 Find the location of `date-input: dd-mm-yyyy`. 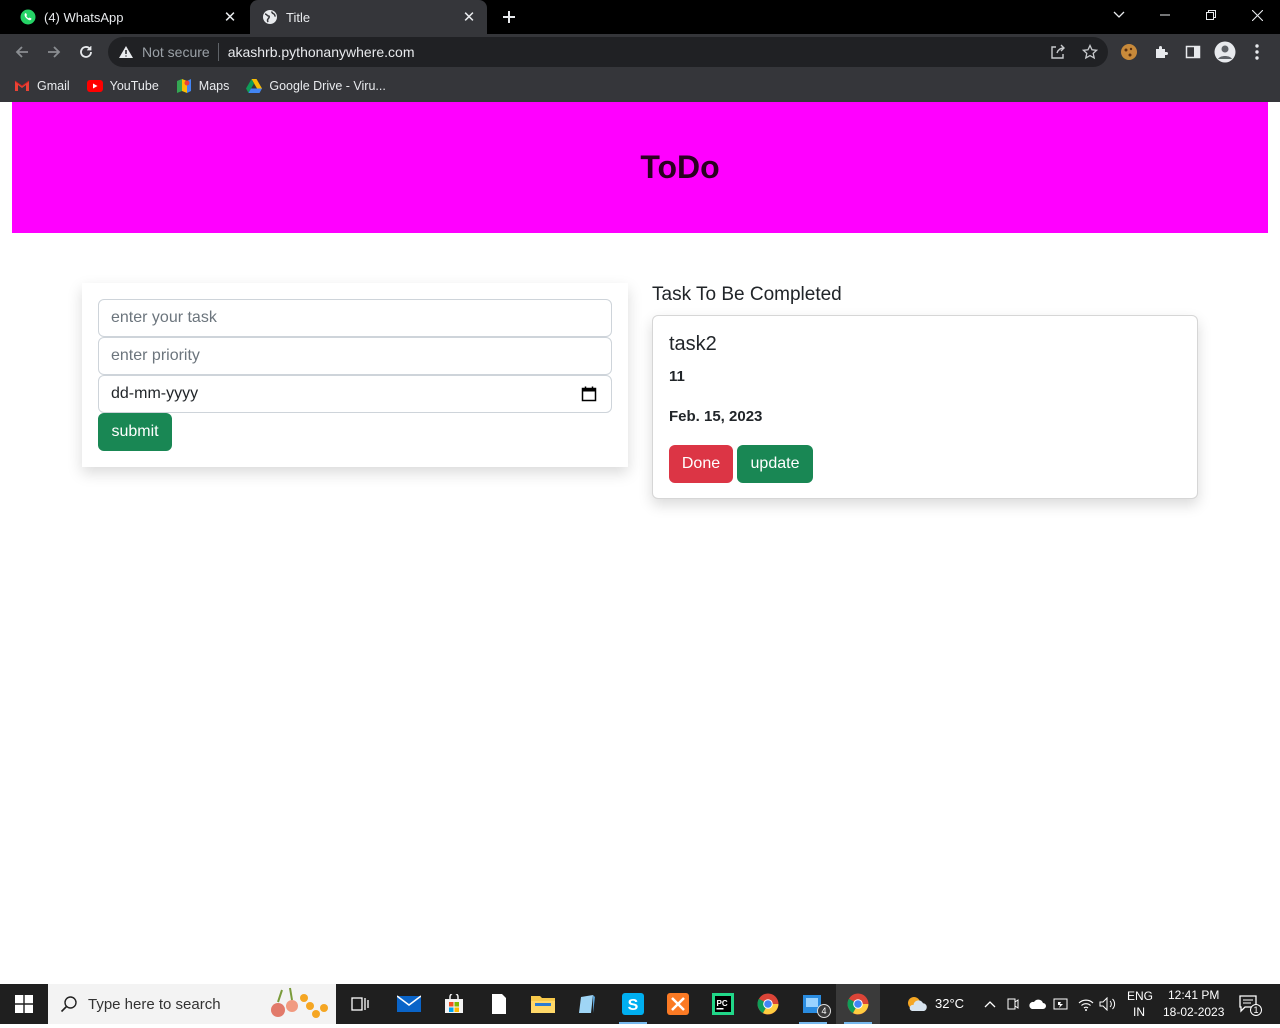

date-input: dd-mm-yyyy is located at coordinates (355, 394).